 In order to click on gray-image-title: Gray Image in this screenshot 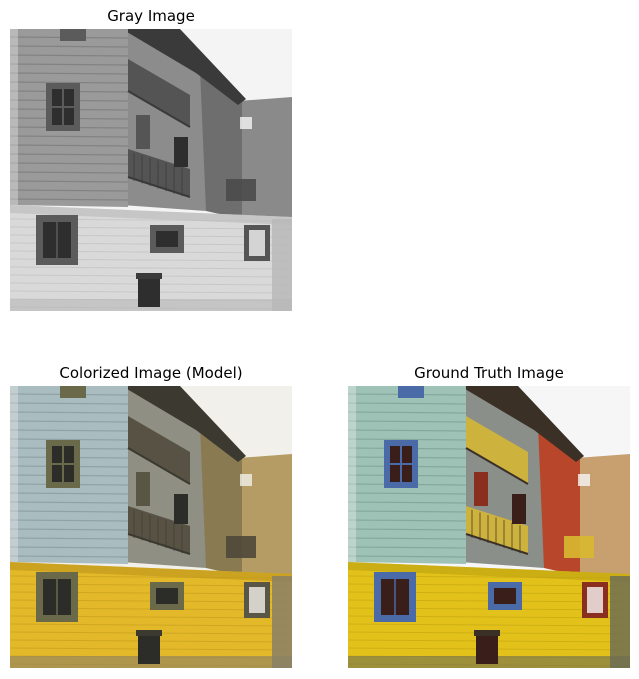, I will do `click(151, 16)`.